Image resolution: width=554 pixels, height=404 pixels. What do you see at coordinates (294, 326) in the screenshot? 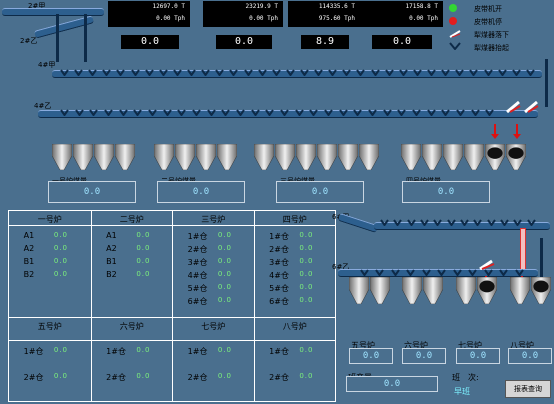
I see `boiler-column-title: 八号炉` at bounding box center [294, 326].